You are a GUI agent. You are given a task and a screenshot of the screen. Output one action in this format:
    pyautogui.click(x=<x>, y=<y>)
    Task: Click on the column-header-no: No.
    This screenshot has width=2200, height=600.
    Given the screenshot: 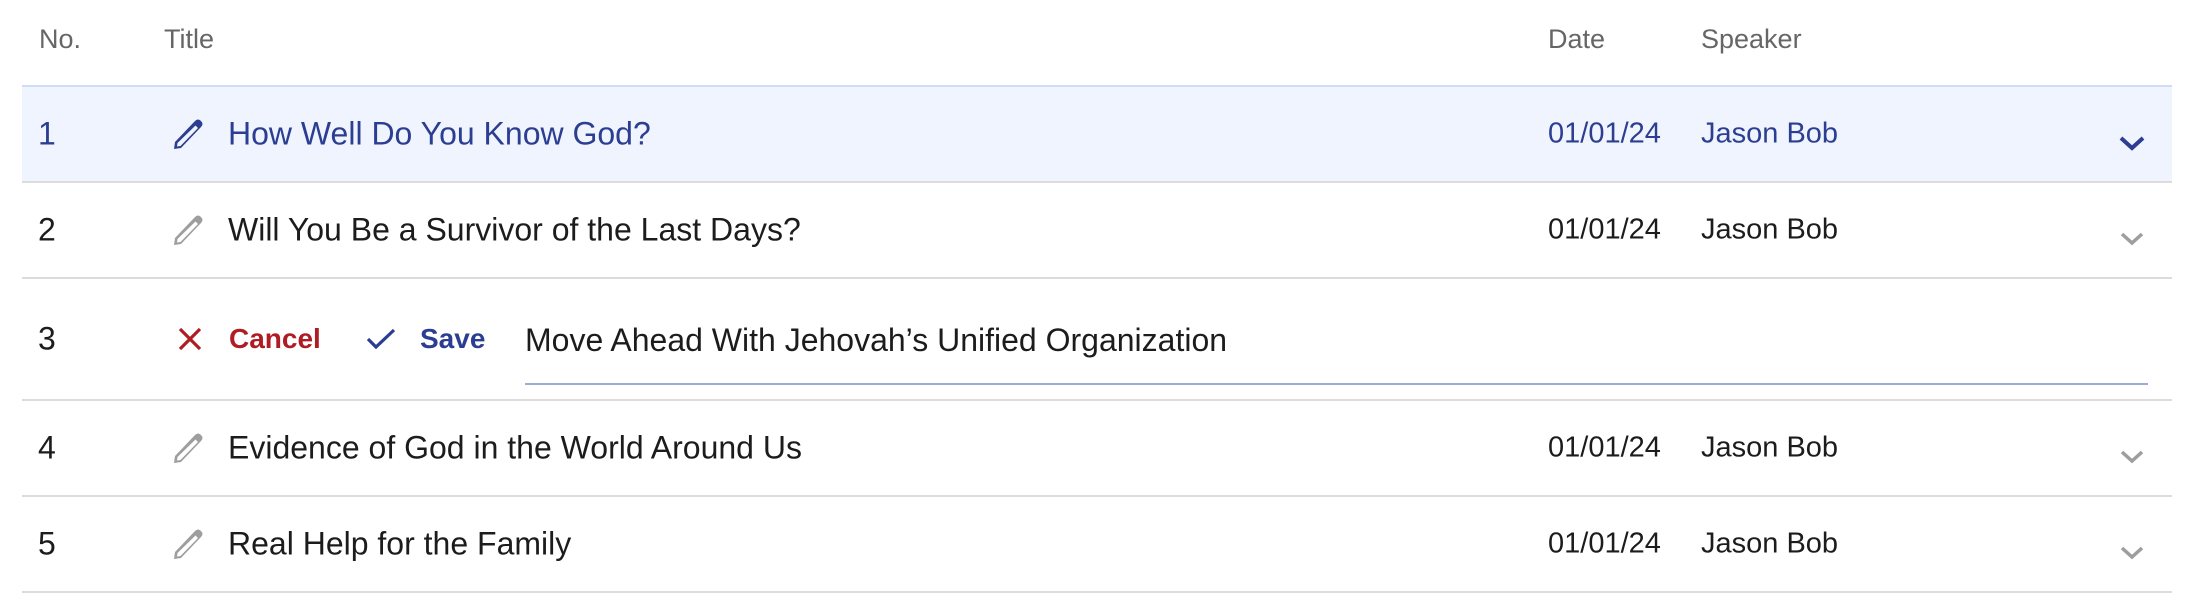 What is the action you would take?
    pyautogui.click(x=60, y=39)
    